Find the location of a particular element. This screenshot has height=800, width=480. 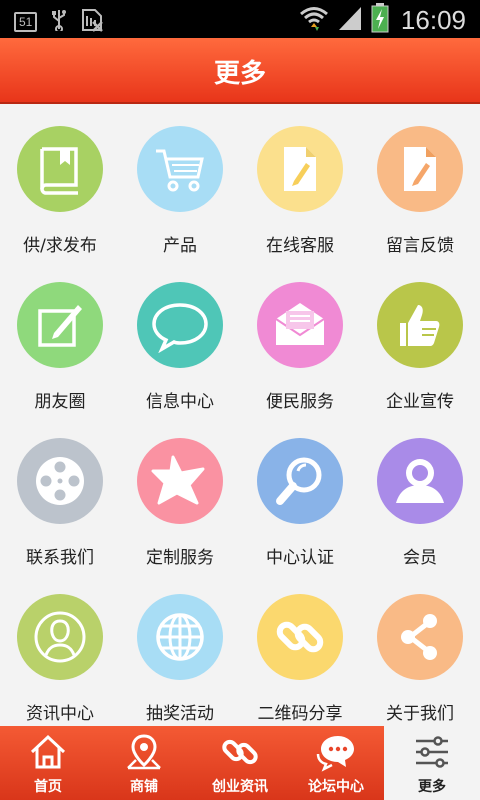

grid-item-label: 在线客服 is located at coordinates (300, 246).